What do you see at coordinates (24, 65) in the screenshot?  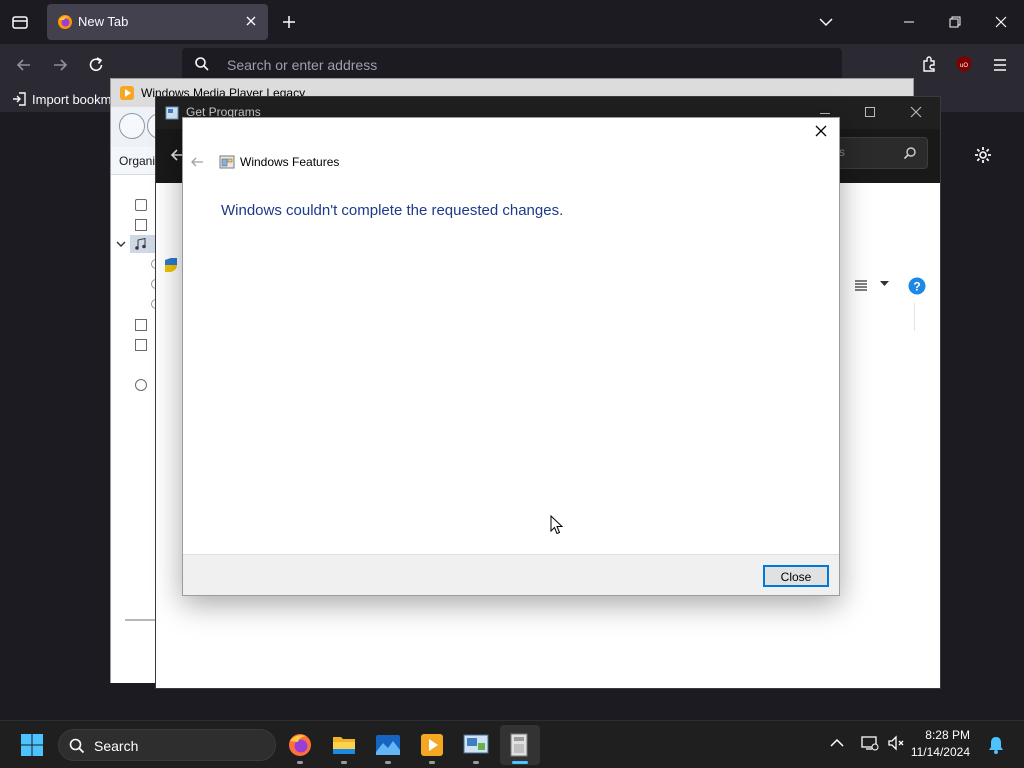 I see `back-icon` at bounding box center [24, 65].